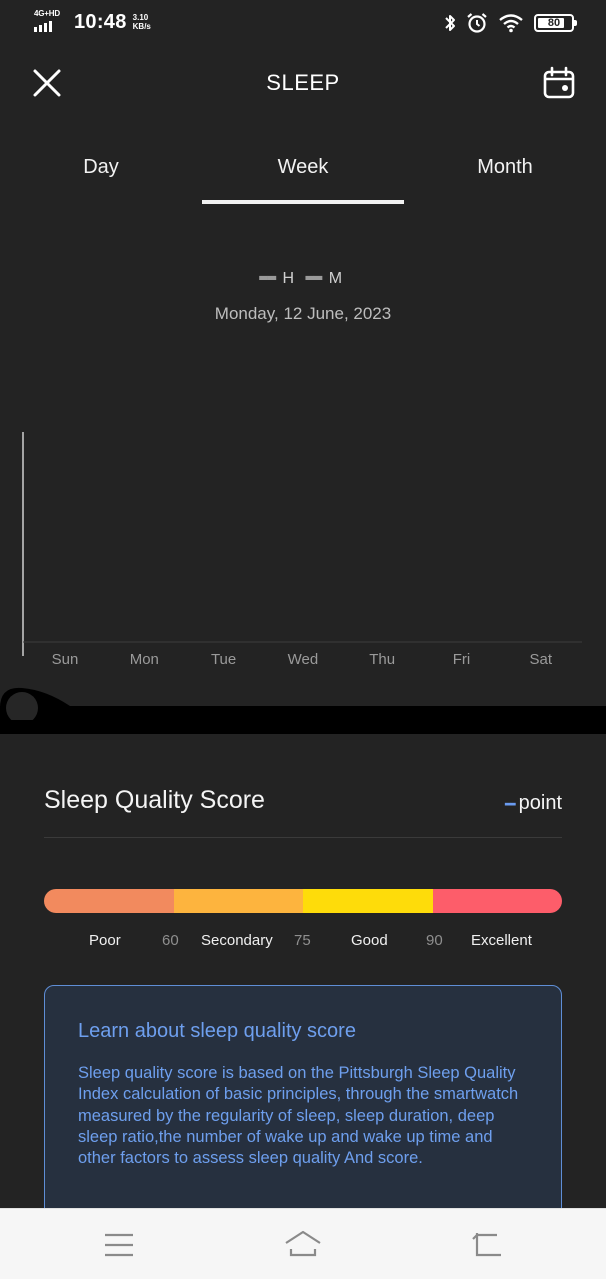 Image resolution: width=606 pixels, height=1279 pixels. What do you see at coordinates (109, 901) in the screenshot?
I see `segment-poor` at bounding box center [109, 901].